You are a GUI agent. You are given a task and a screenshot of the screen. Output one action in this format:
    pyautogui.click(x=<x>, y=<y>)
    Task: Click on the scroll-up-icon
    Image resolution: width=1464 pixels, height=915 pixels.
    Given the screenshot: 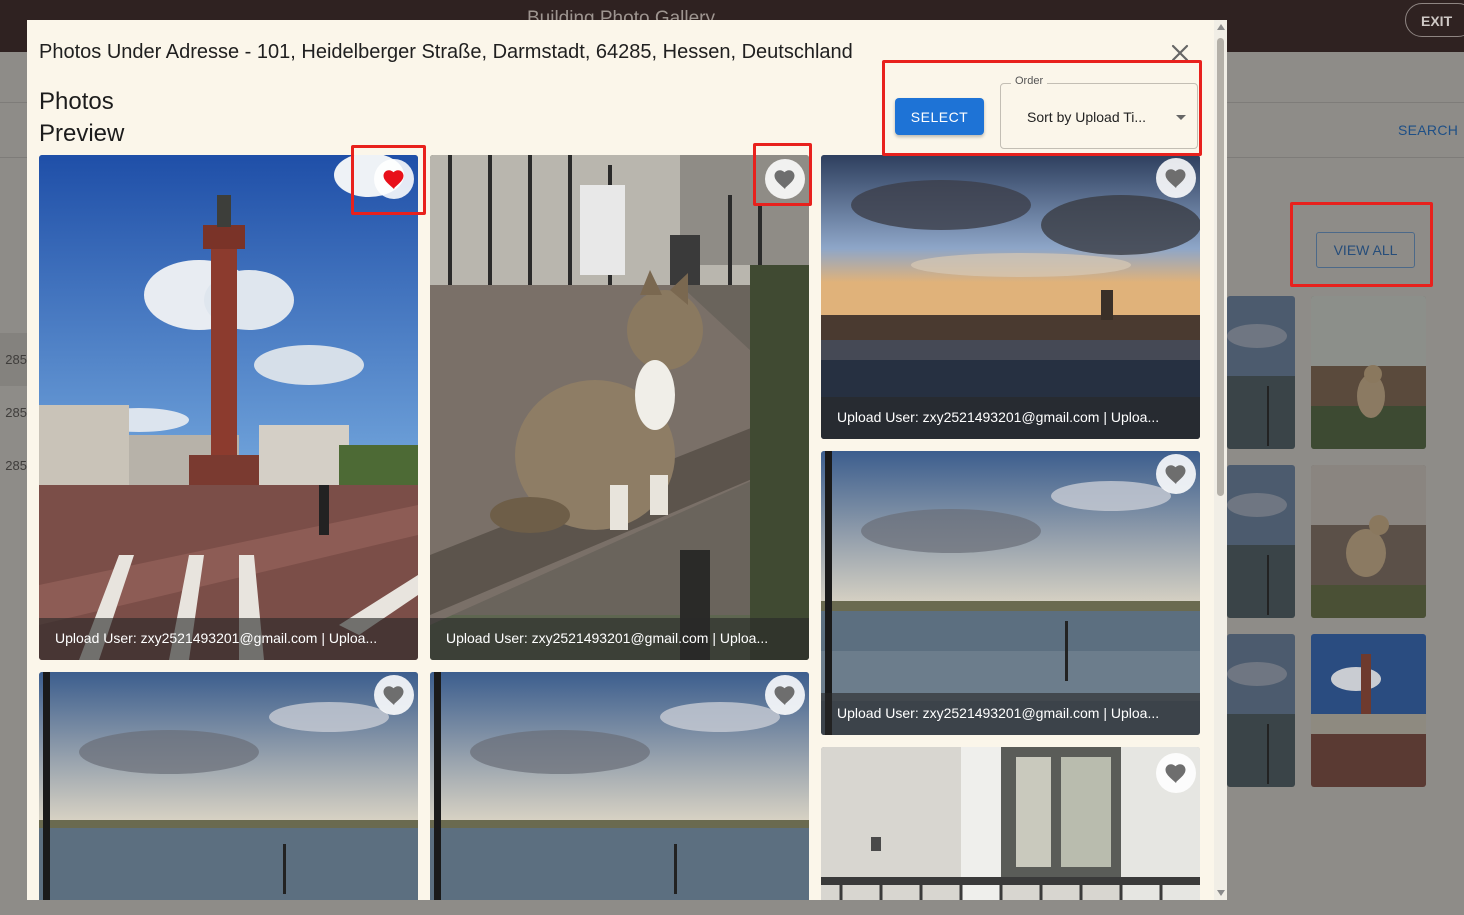 What is the action you would take?
    pyautogui.click(x=1221, y=27)
    